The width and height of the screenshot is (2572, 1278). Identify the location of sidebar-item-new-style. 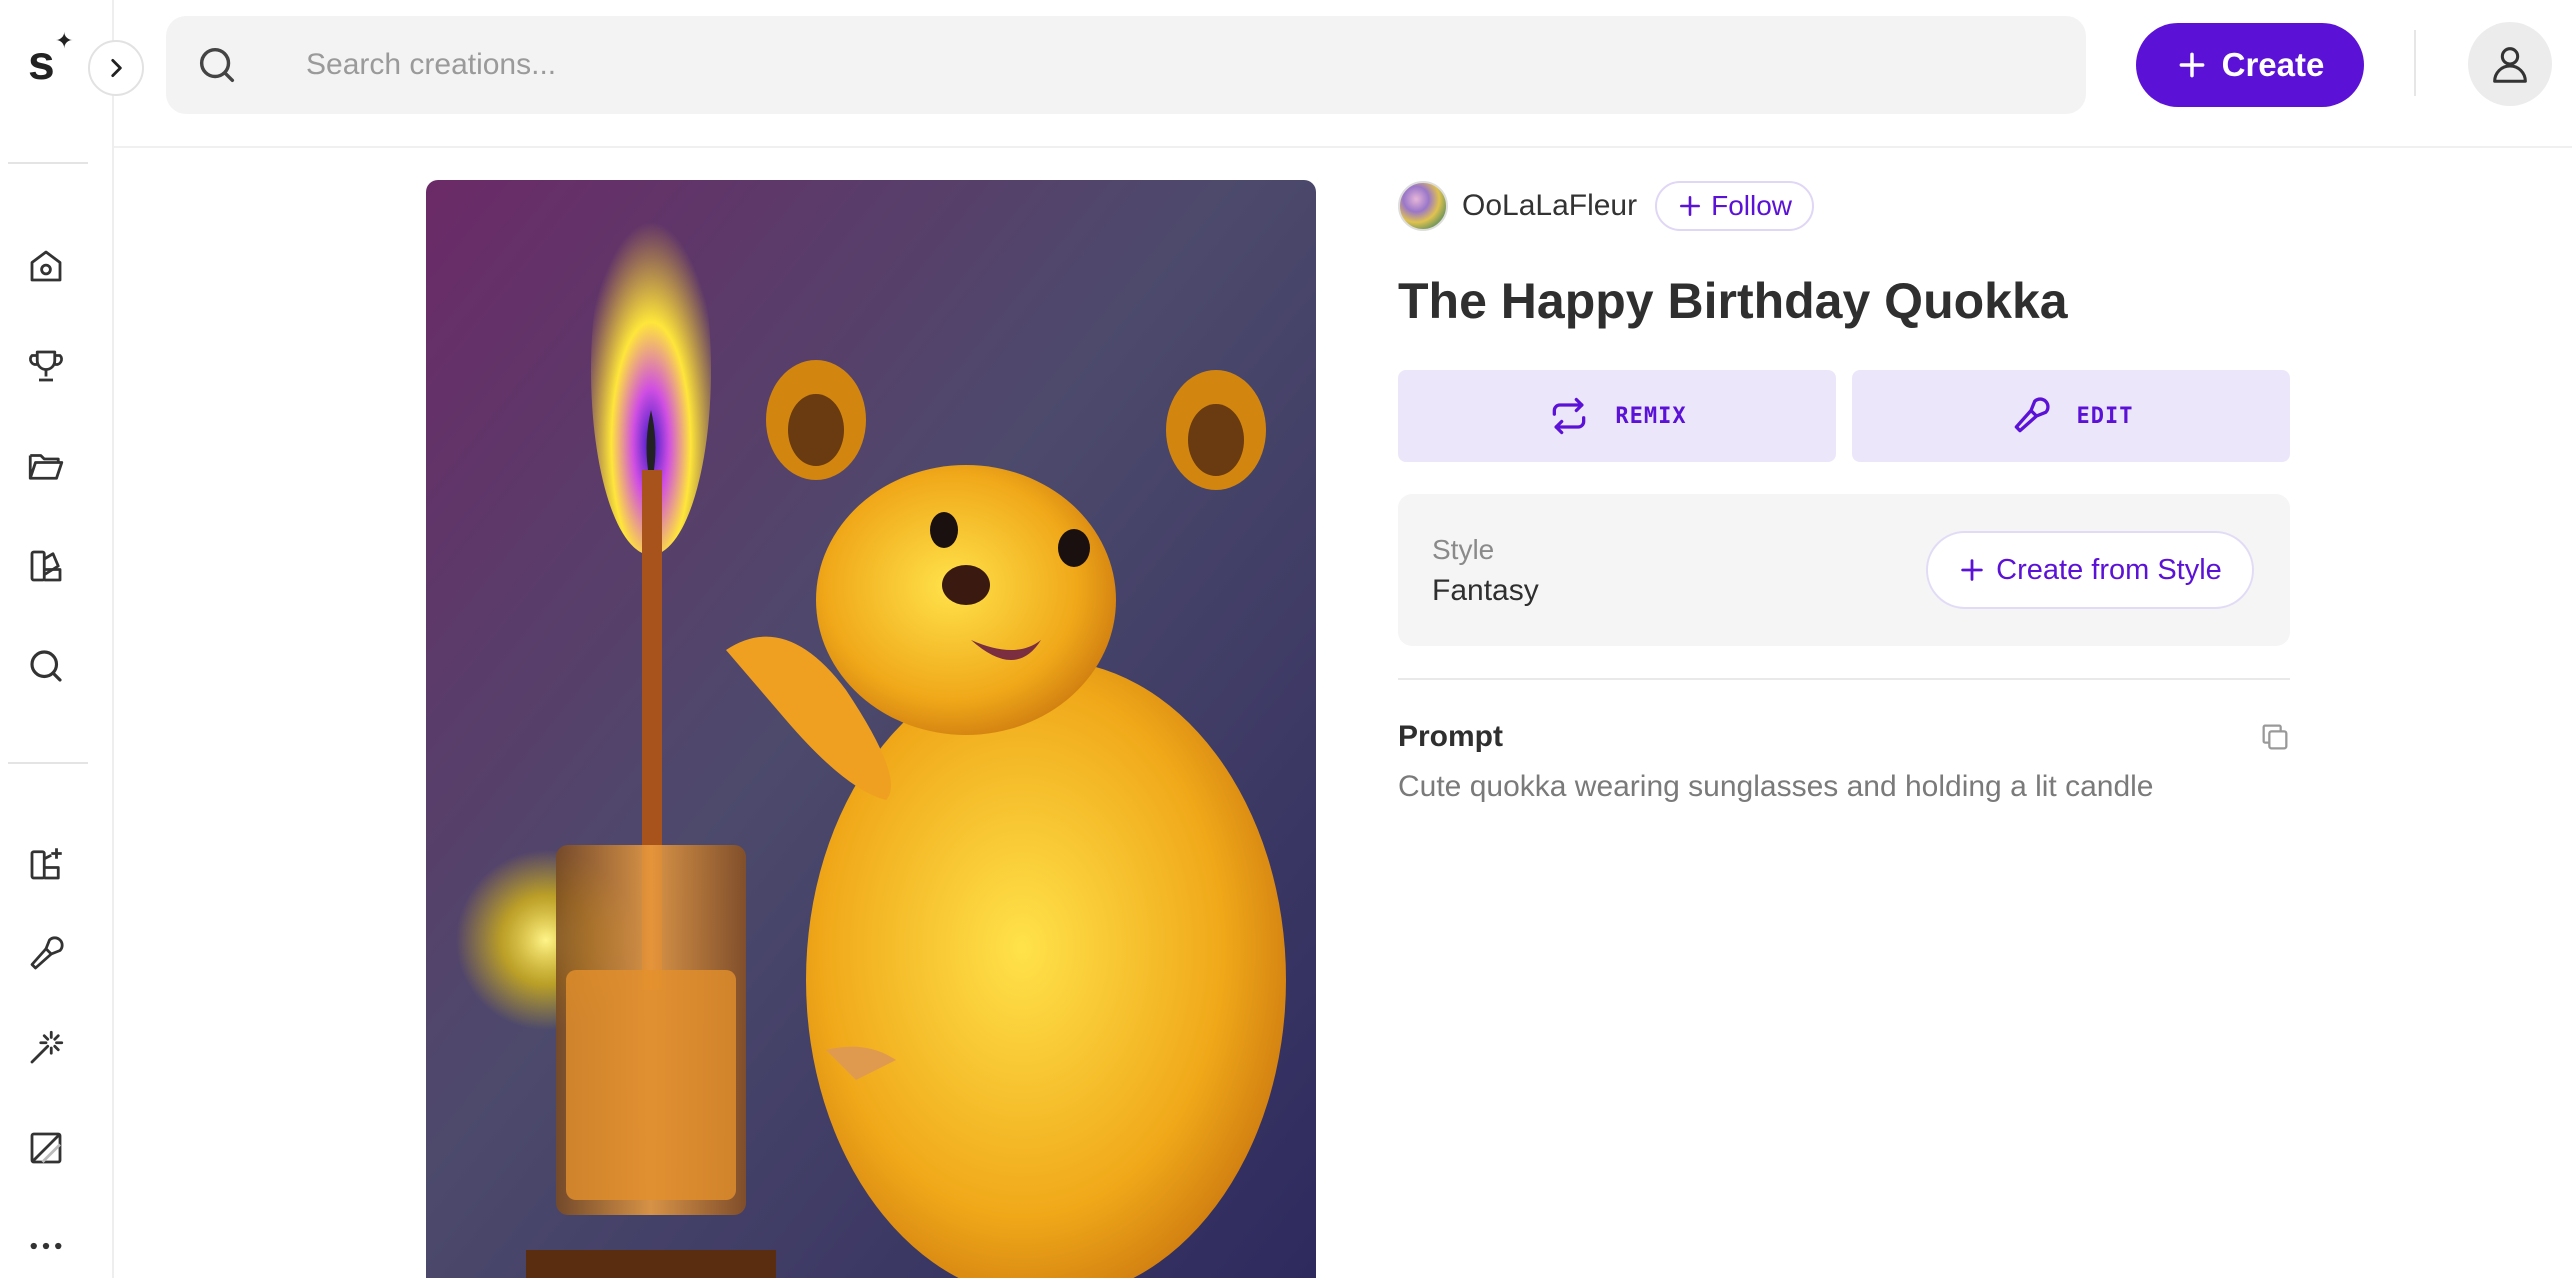
(46, 864).